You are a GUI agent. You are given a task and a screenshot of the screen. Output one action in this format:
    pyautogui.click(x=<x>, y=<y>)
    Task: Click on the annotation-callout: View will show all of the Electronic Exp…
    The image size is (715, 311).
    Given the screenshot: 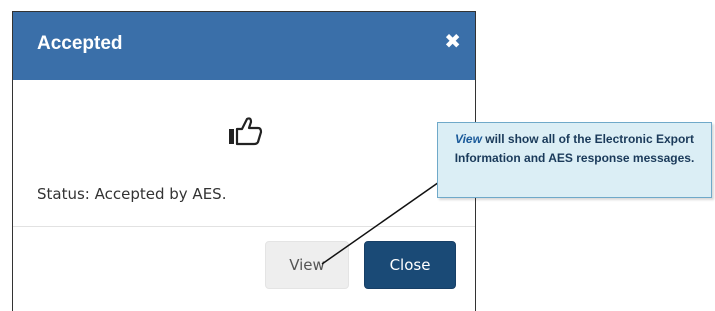 What is the action you would take?
    pyautogui.click(x=574, y=160)
    